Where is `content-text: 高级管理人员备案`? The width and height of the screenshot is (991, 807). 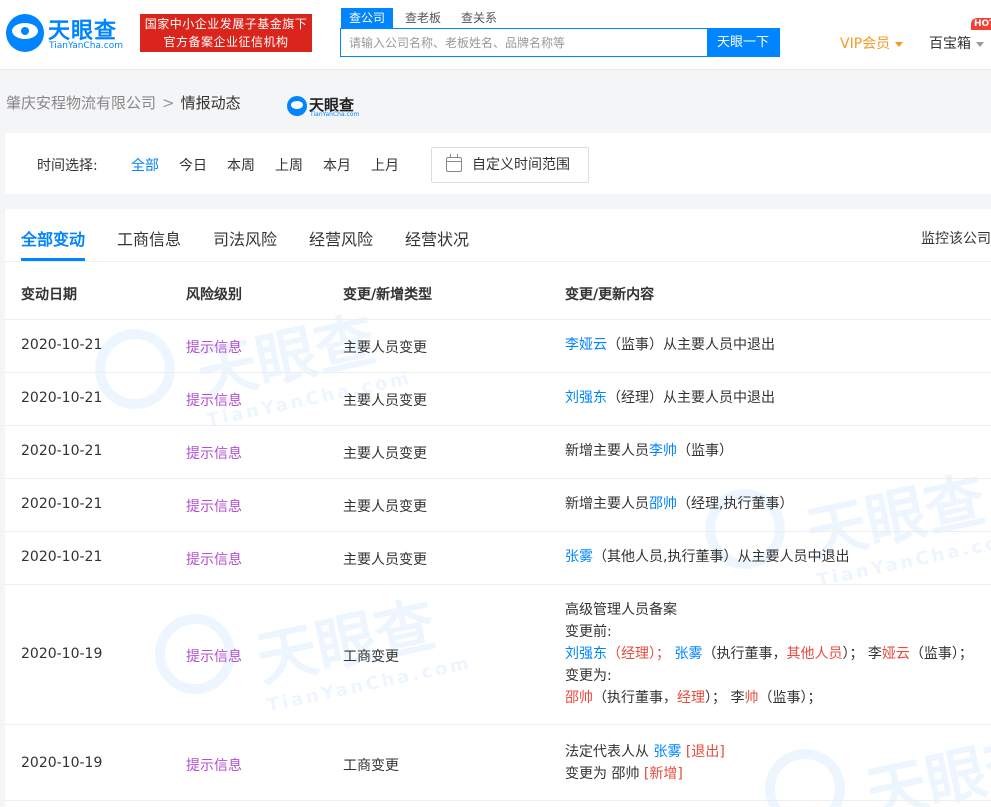
content-text: 高级管理人员备案 is located at coordinates (621, 610).